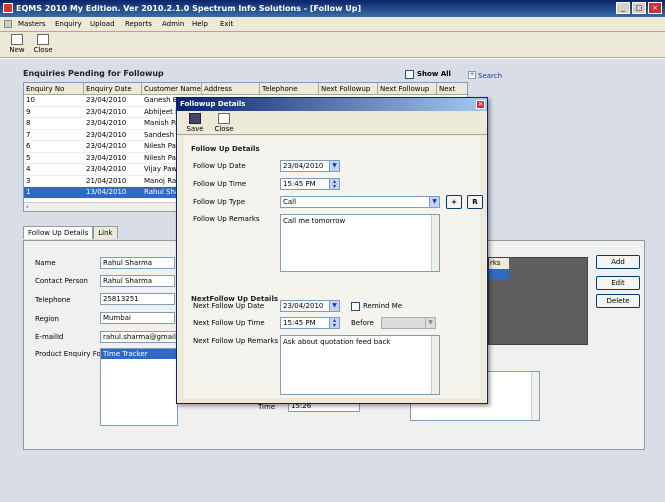 This screenshot has width=665, height=502. Describe the element at coordinates (299, 323) in the screenshot. I see `next-follow-up-time-value: 15:45 PM` at that location.